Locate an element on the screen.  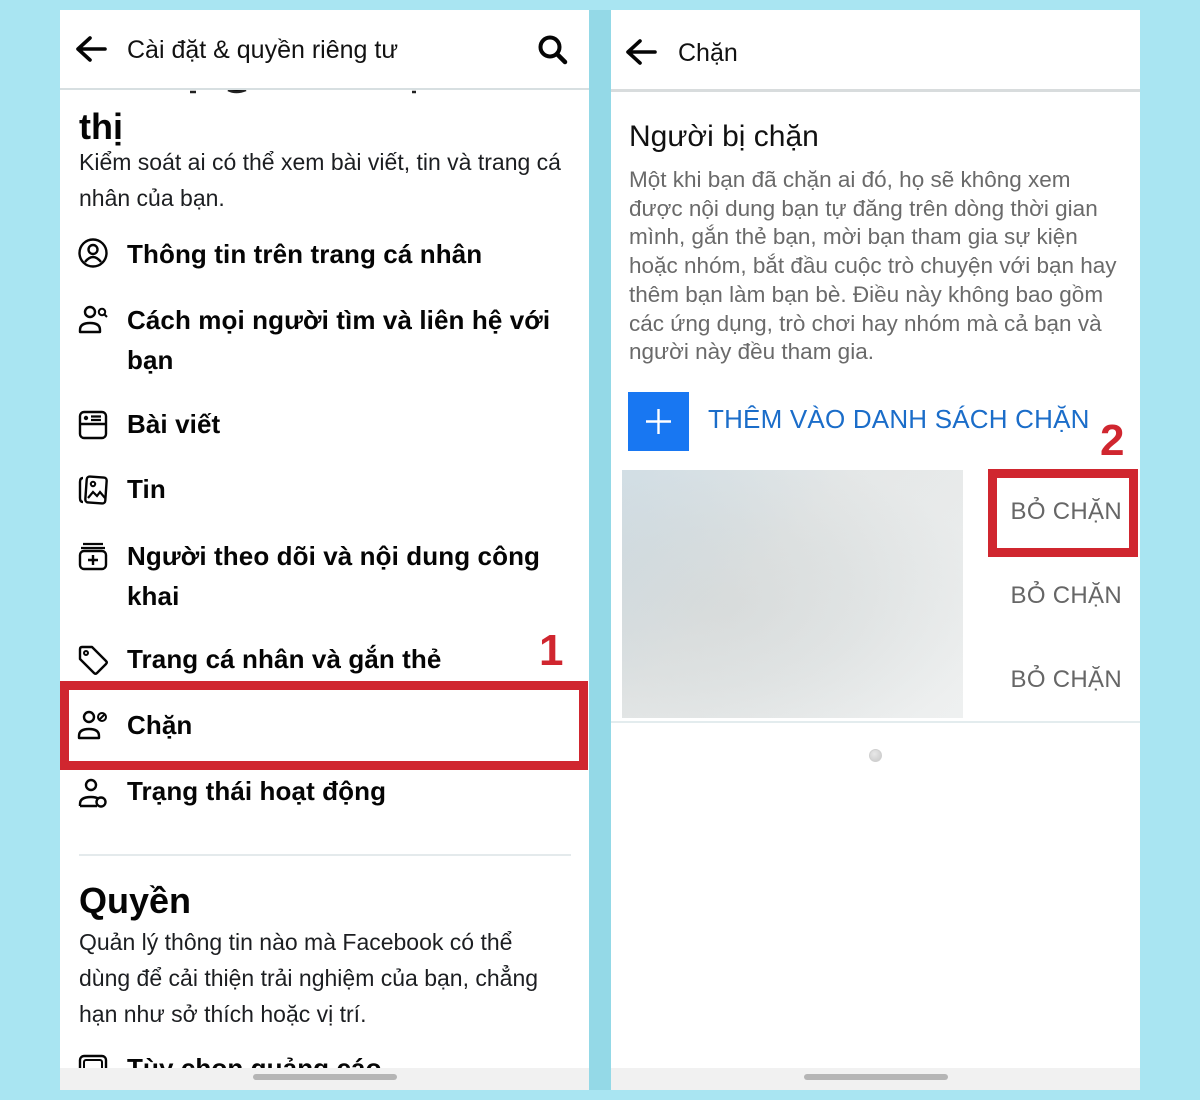
list-divider is located at coordinates (875, 722).